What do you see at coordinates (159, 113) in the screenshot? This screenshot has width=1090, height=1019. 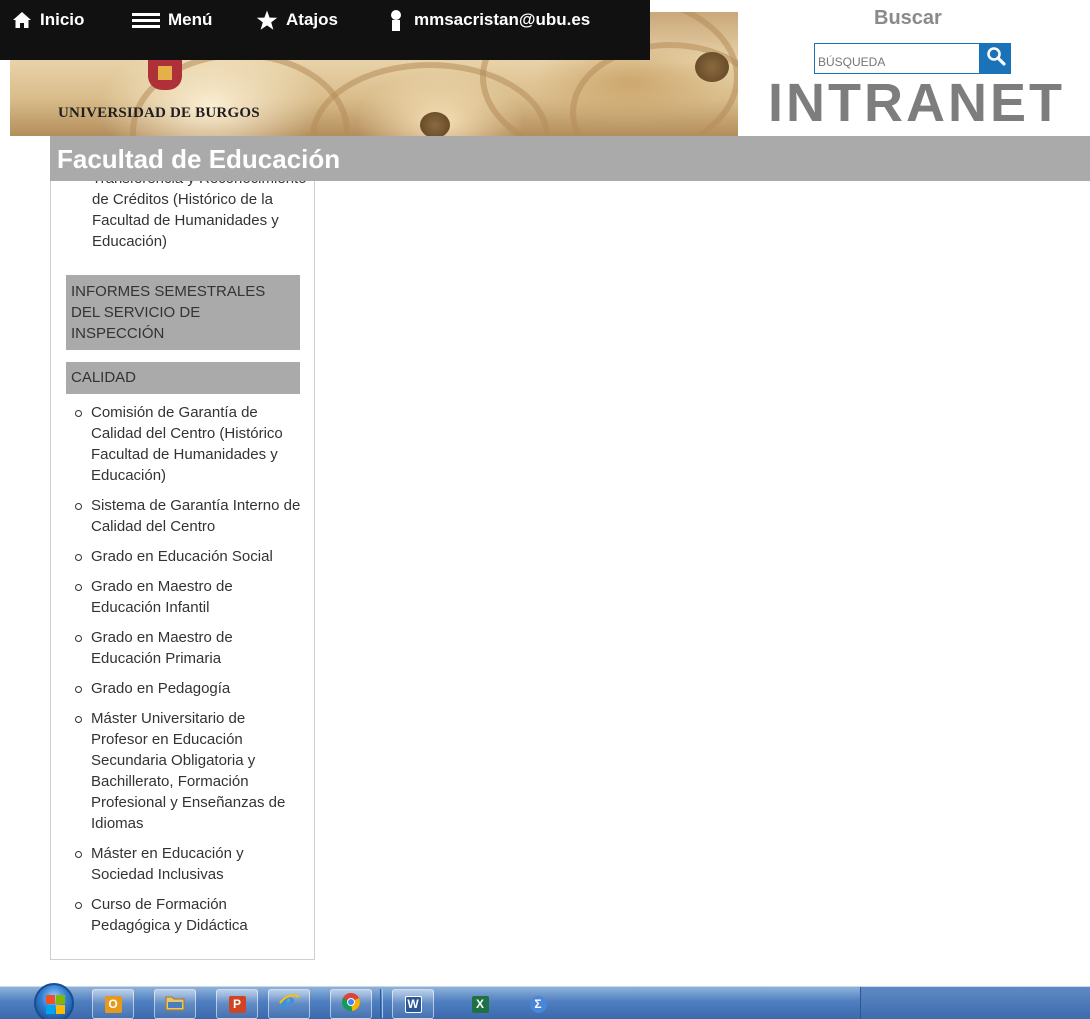 I see `university-name: UNIVERSIDAD DE BURGOS` at bounding box center [159, 113].